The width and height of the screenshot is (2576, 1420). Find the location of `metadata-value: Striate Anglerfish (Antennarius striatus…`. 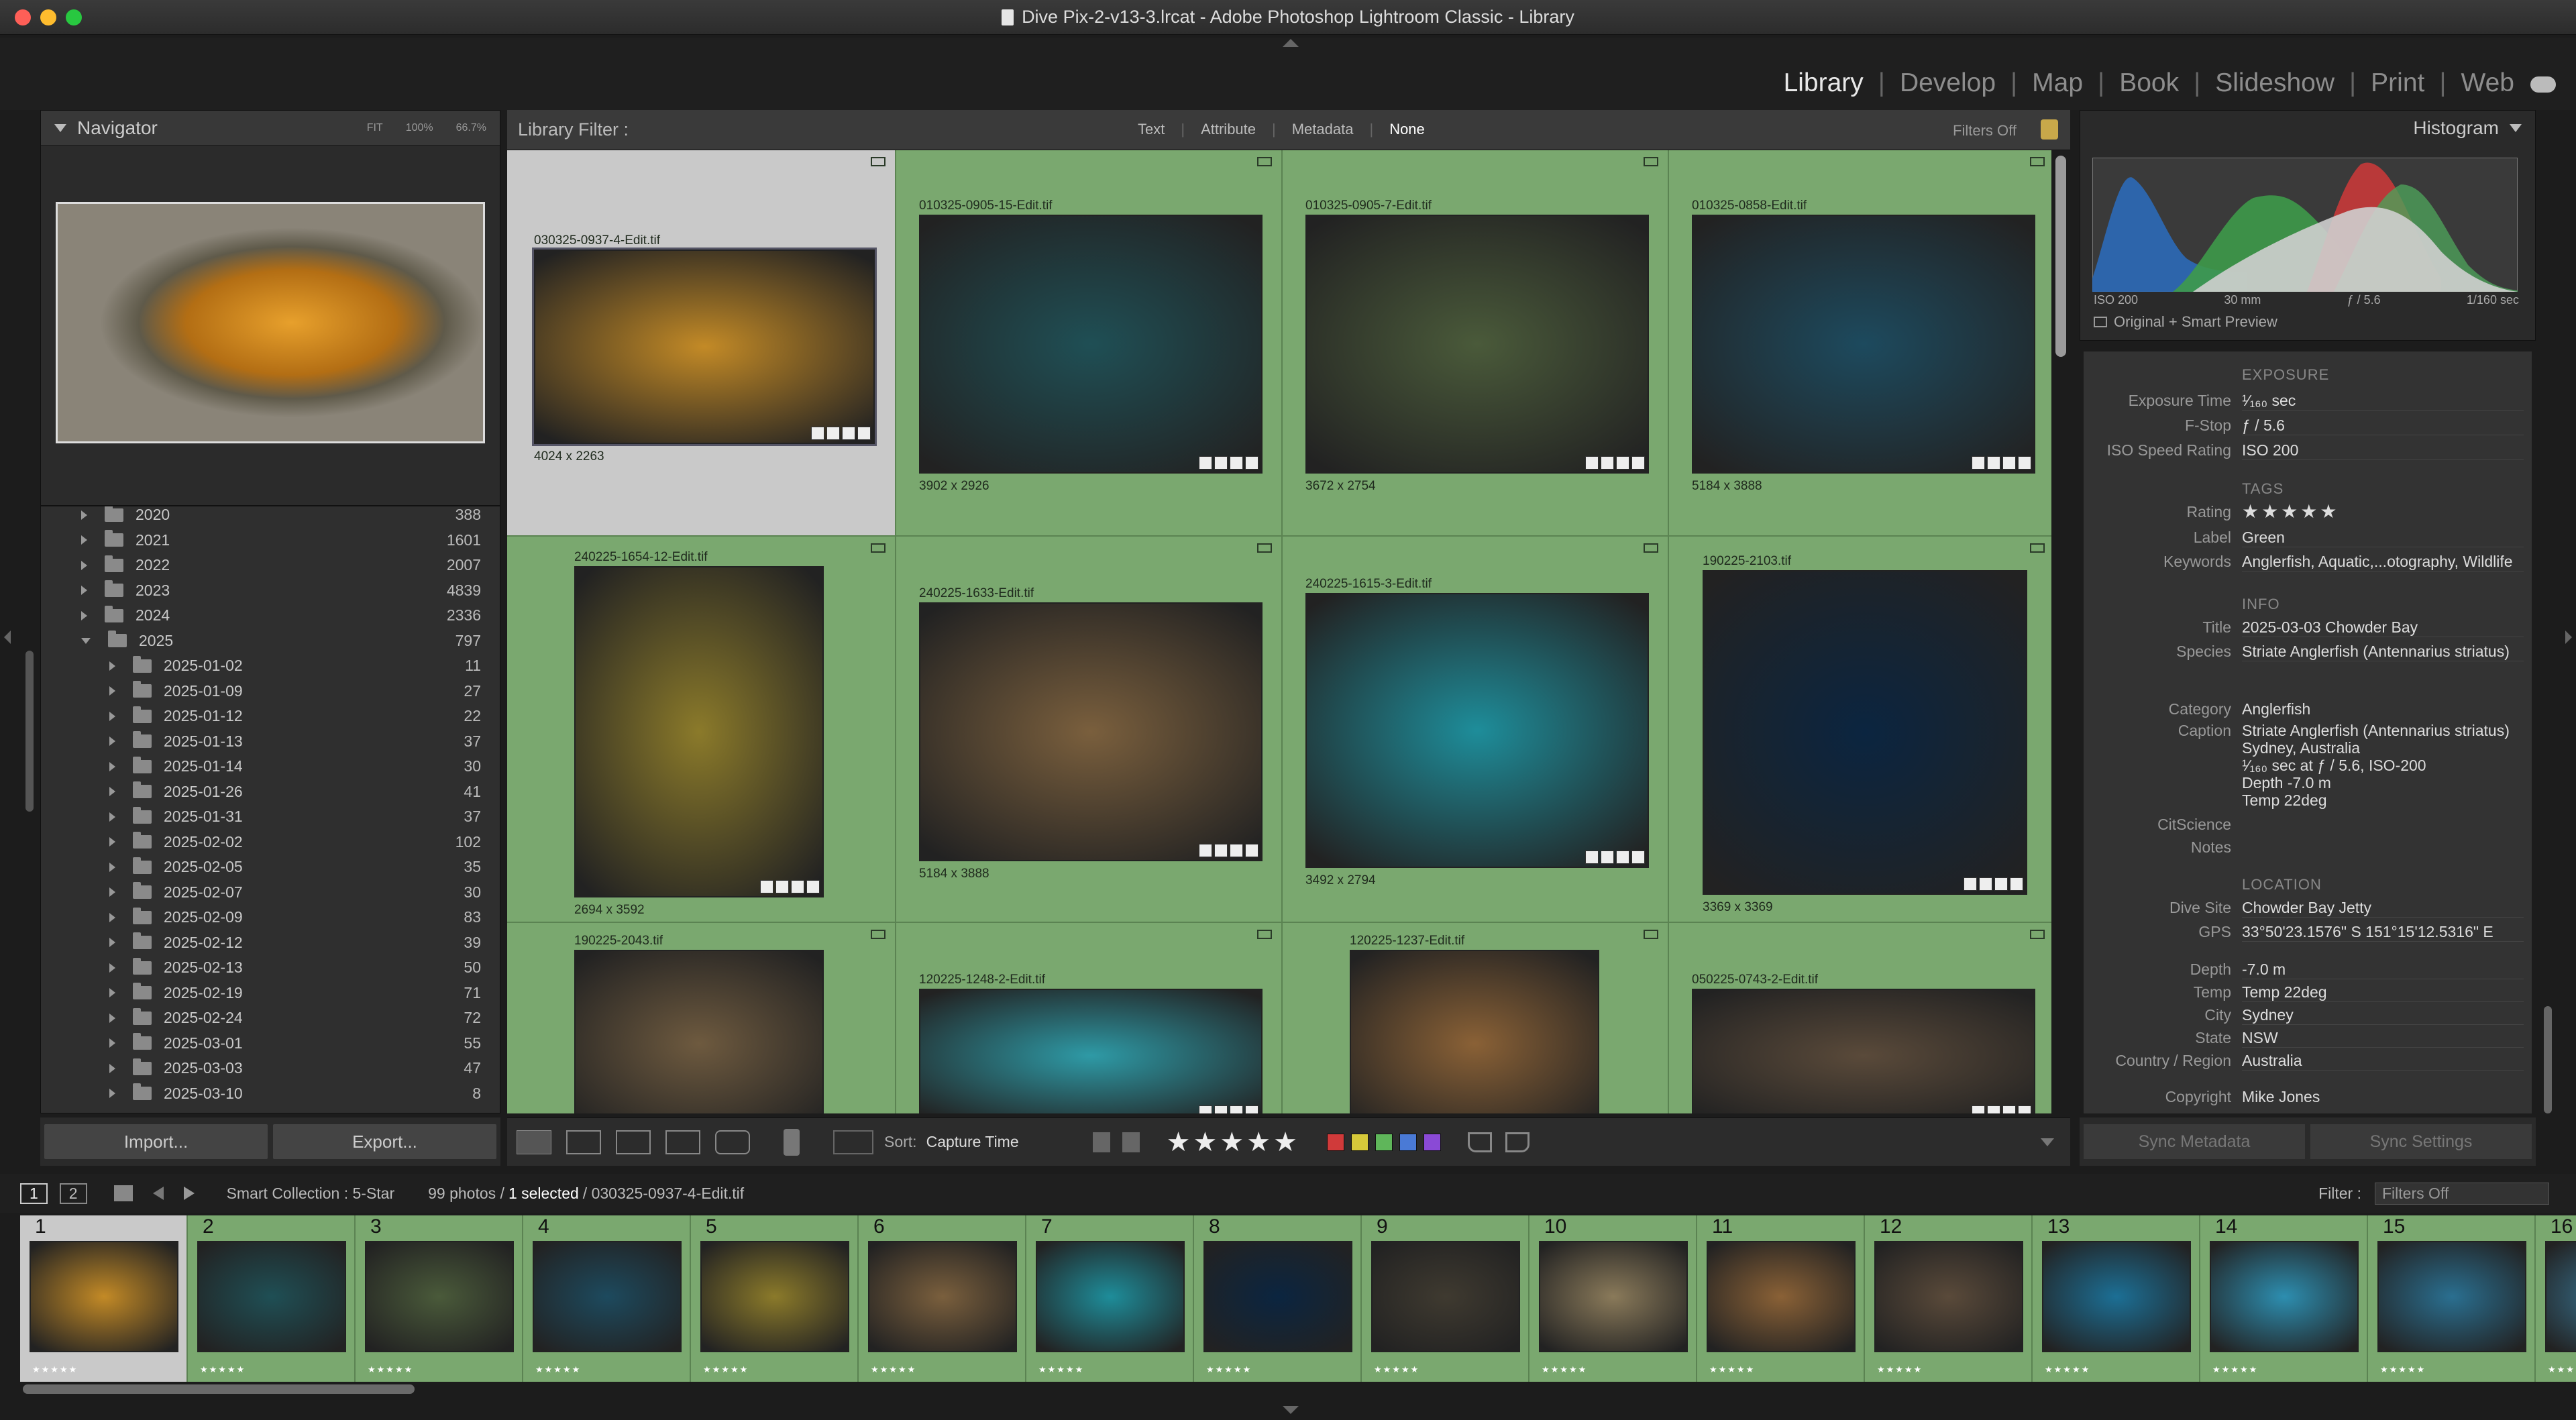

metadata-value: Striate Anglerfish (Antennarius striatus… is located at coordinates (2383, 652).